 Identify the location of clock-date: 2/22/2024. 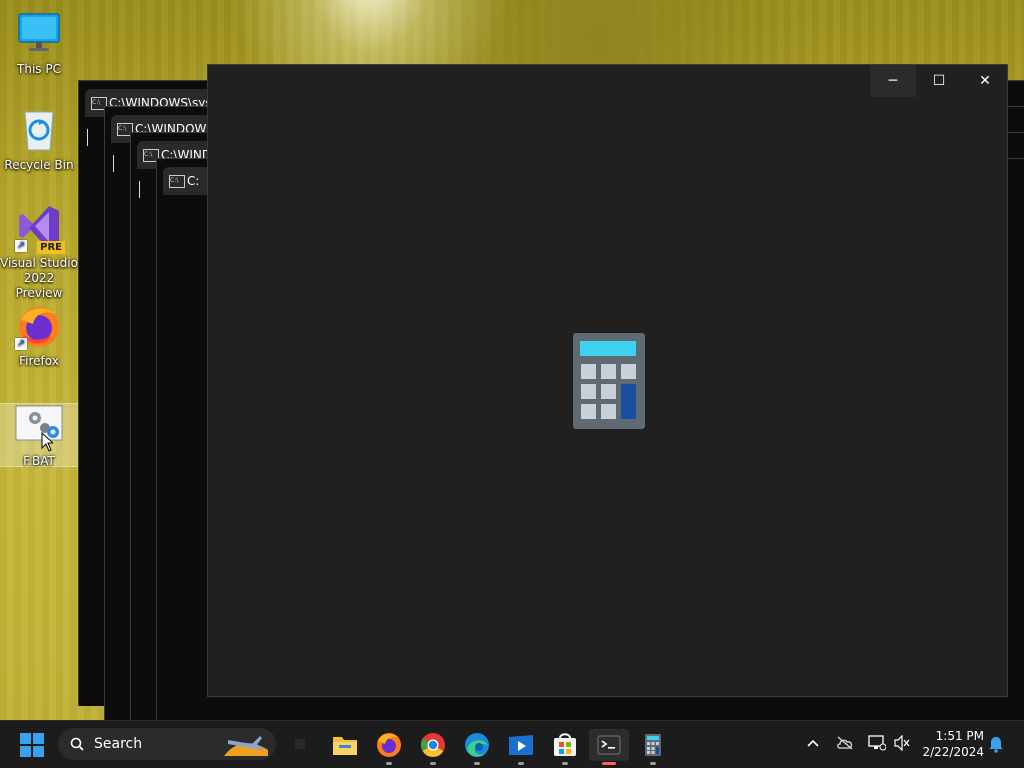
(953, 752).